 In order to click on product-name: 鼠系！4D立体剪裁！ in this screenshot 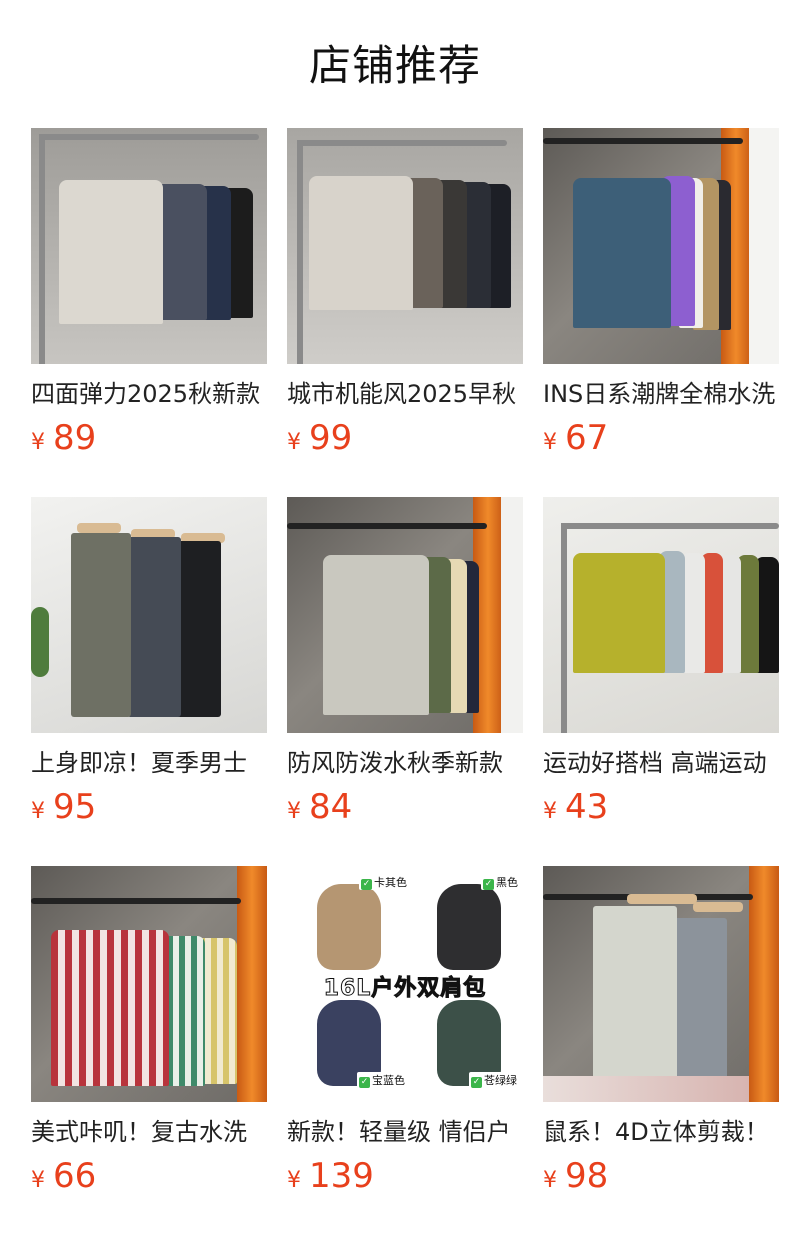, I will do `click(661, 1132)`.